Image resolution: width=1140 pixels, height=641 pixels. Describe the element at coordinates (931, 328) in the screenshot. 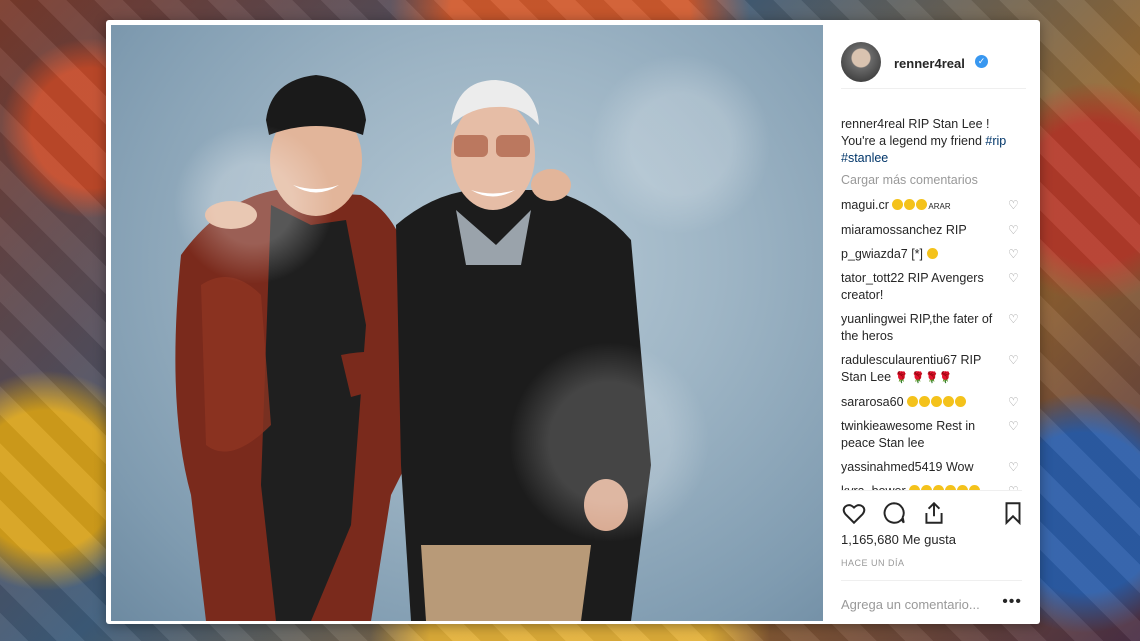

I see `comment-row: yuanlingwei RIP,the fater of the heros ♡` at that location.